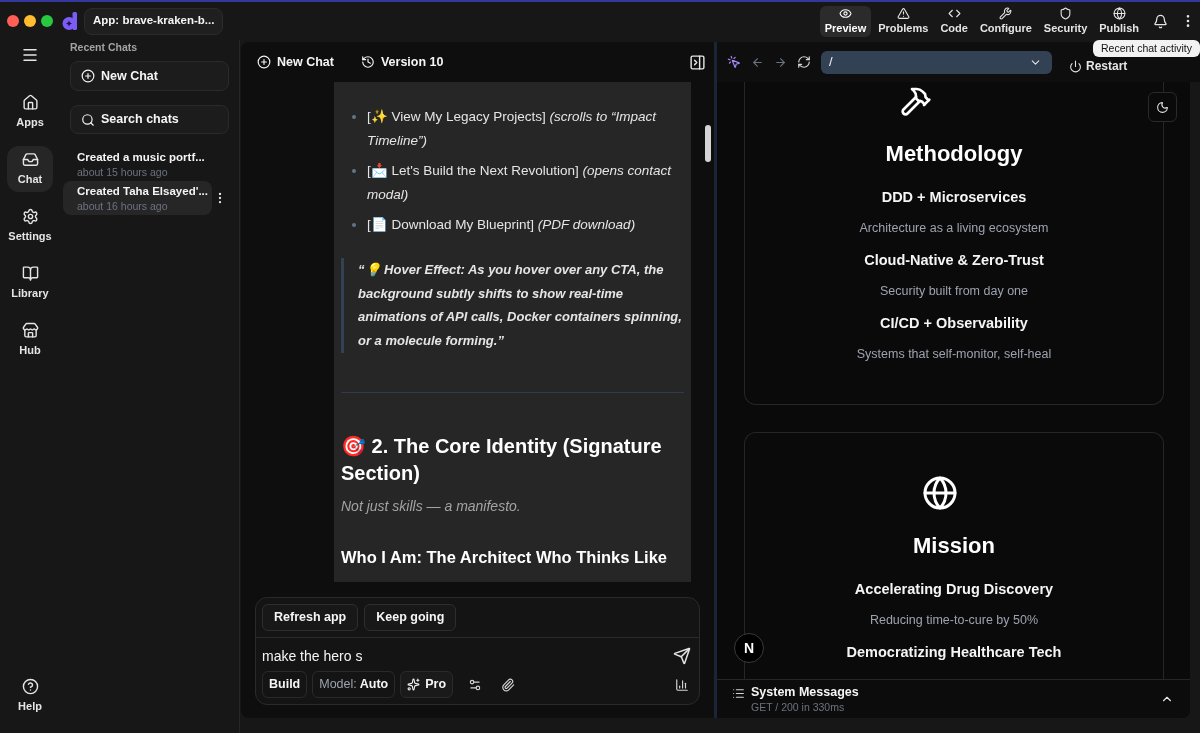 Image resolution: width=1200 pixels, height=733 pixels. Describe the element at coordinates (13, 21) in the screenshot. I see `close-window-button` at that location.